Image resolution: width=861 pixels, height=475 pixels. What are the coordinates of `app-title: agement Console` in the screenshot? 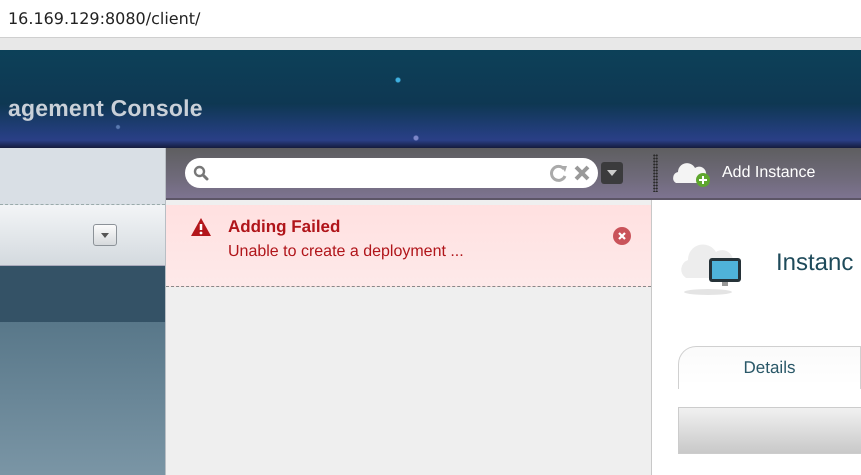 It's located at (105, 108).